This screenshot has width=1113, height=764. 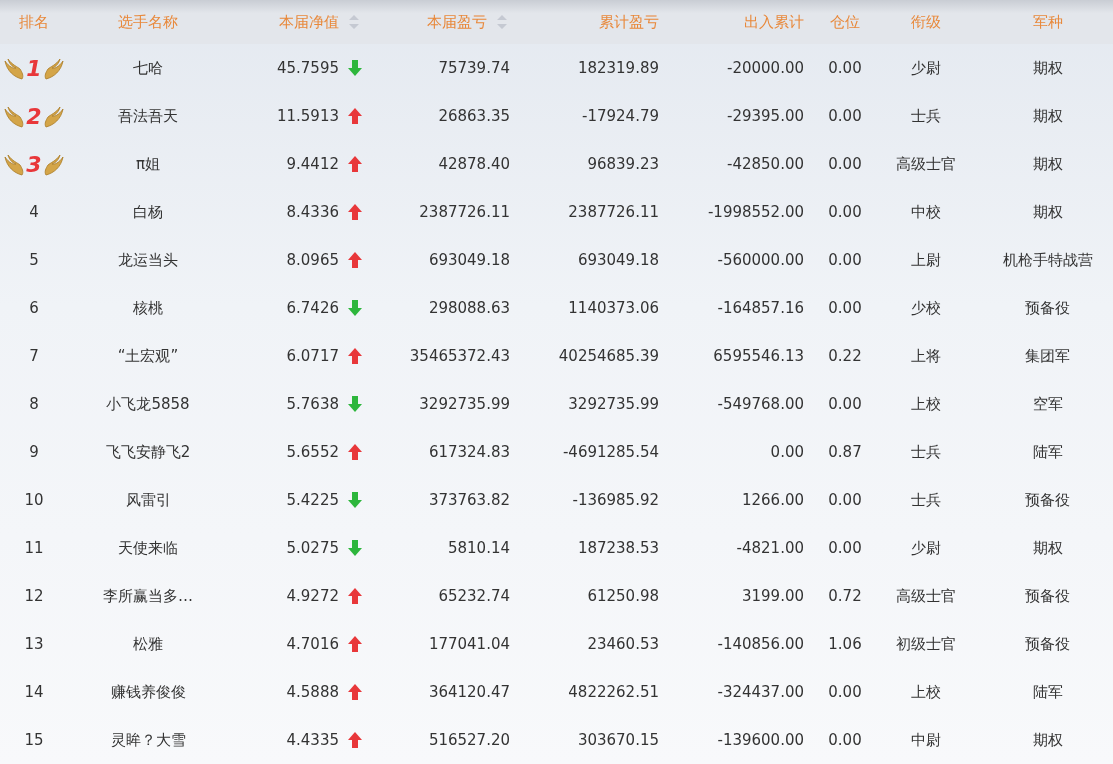 I want to click on player-name: 七哈, so click(x=148, y=68).